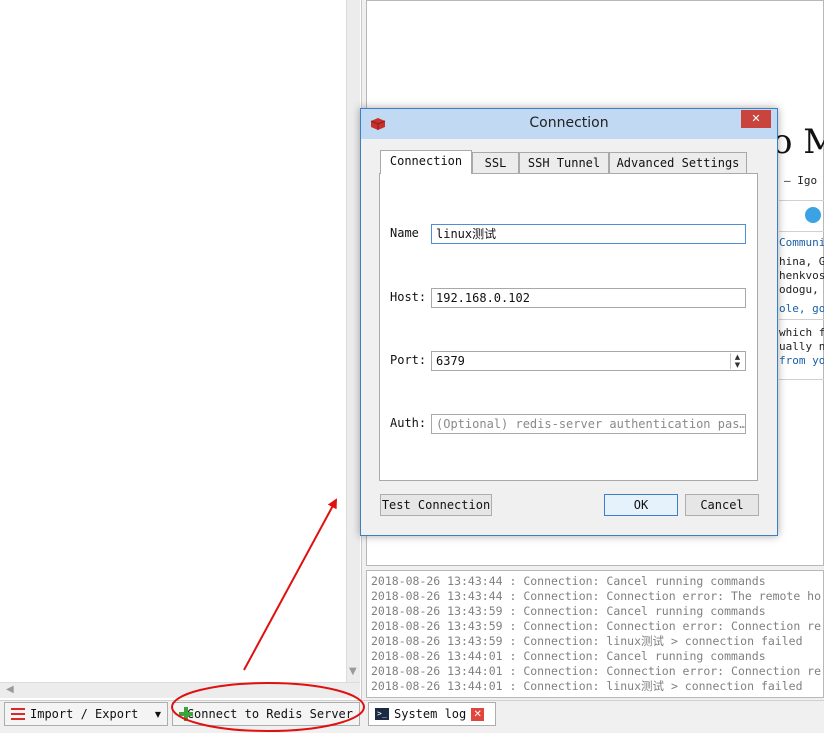 The width and height of the screenshot is (824, 733). Describe the element at coordinates (268, 707) in the screenshot. I see `annotation-circle` at that location.